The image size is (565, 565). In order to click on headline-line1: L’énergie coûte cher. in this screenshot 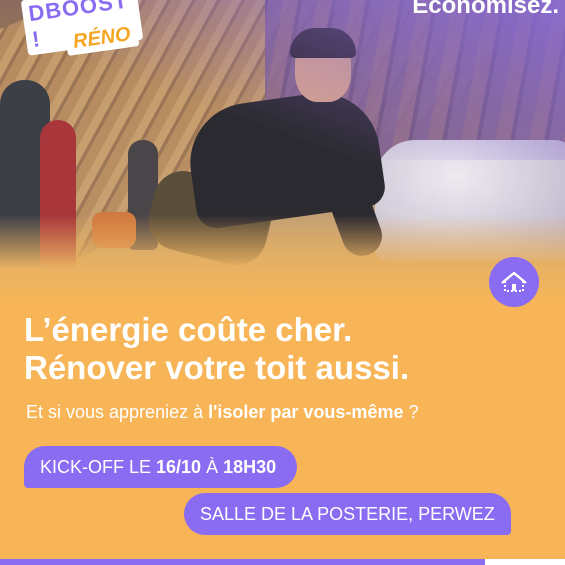, I will do `click(188, 329)`.